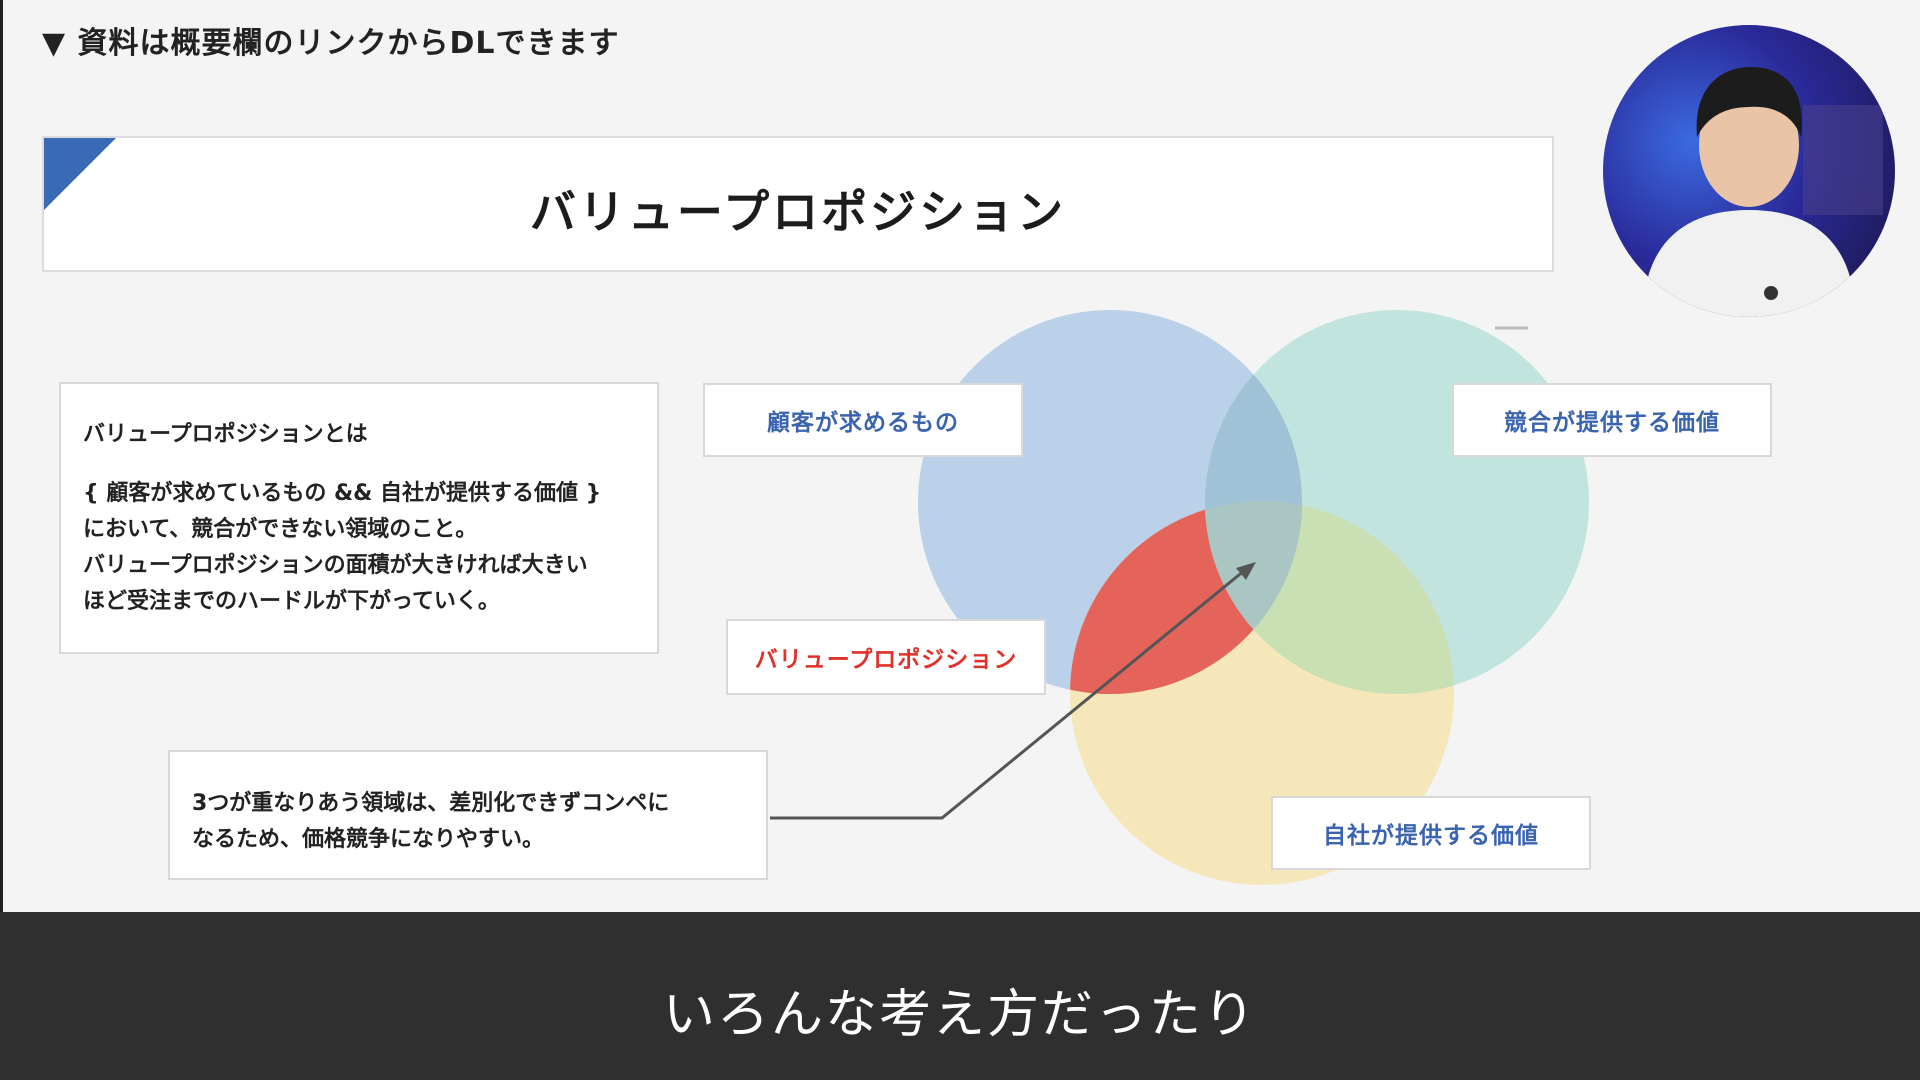 The height and width of the screenshot is (1080, 1920). I want to click on definition-heading: バリュープロポジションとは, so click(225, 434).